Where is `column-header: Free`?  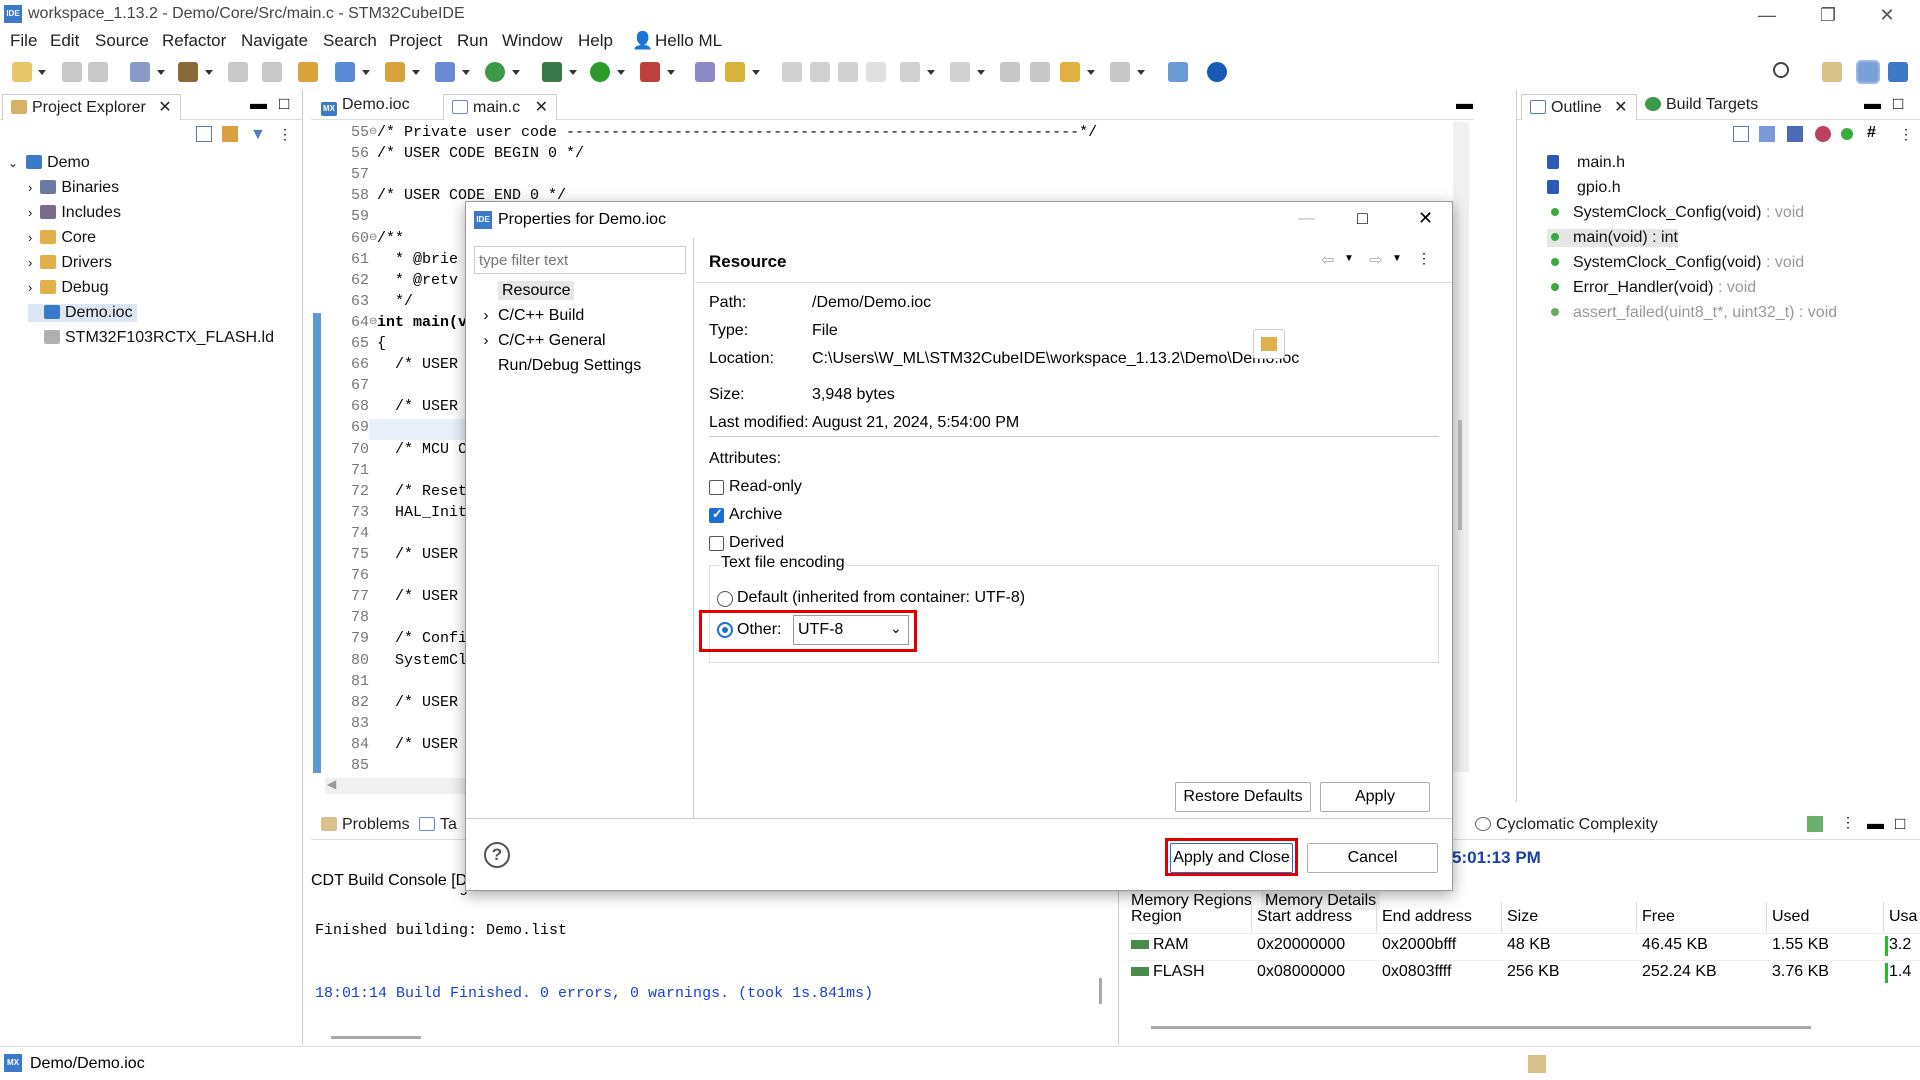
column-header: Free is located at coordinates (1658, 917).